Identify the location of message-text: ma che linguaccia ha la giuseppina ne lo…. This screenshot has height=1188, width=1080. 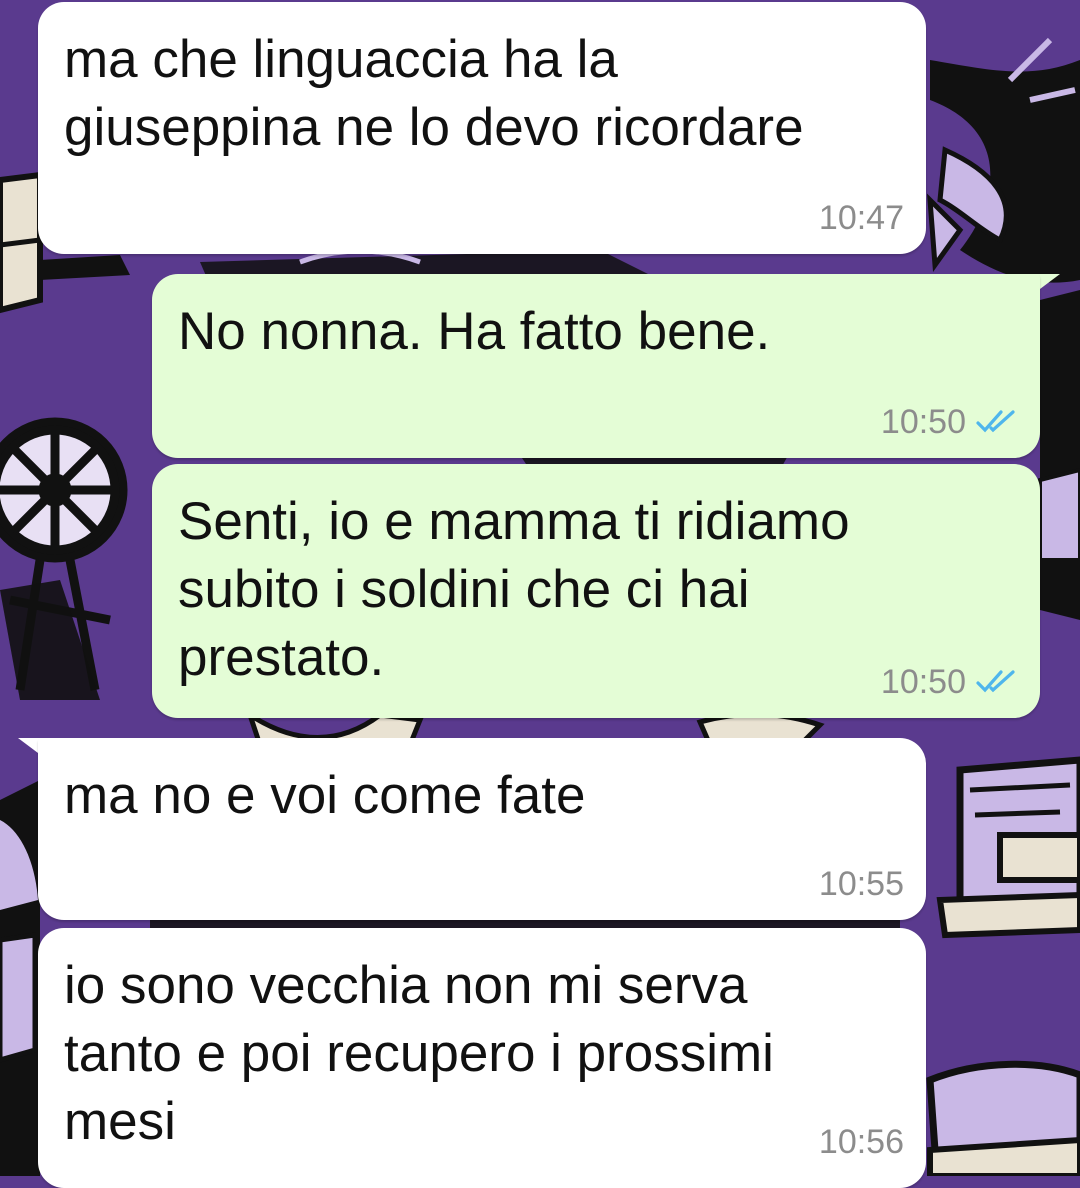
(434, 93).